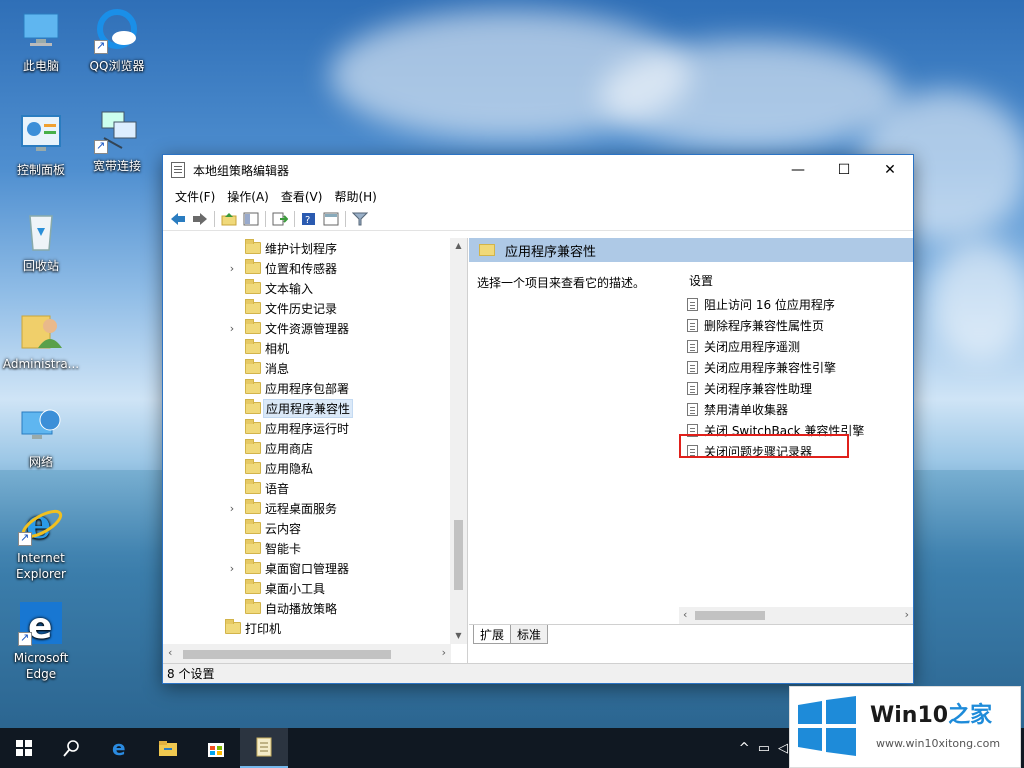 This screenshot has width=1024, height=768. I want to click on details-horizontal-scrollbar: ‹ ›, so click(796, 615).